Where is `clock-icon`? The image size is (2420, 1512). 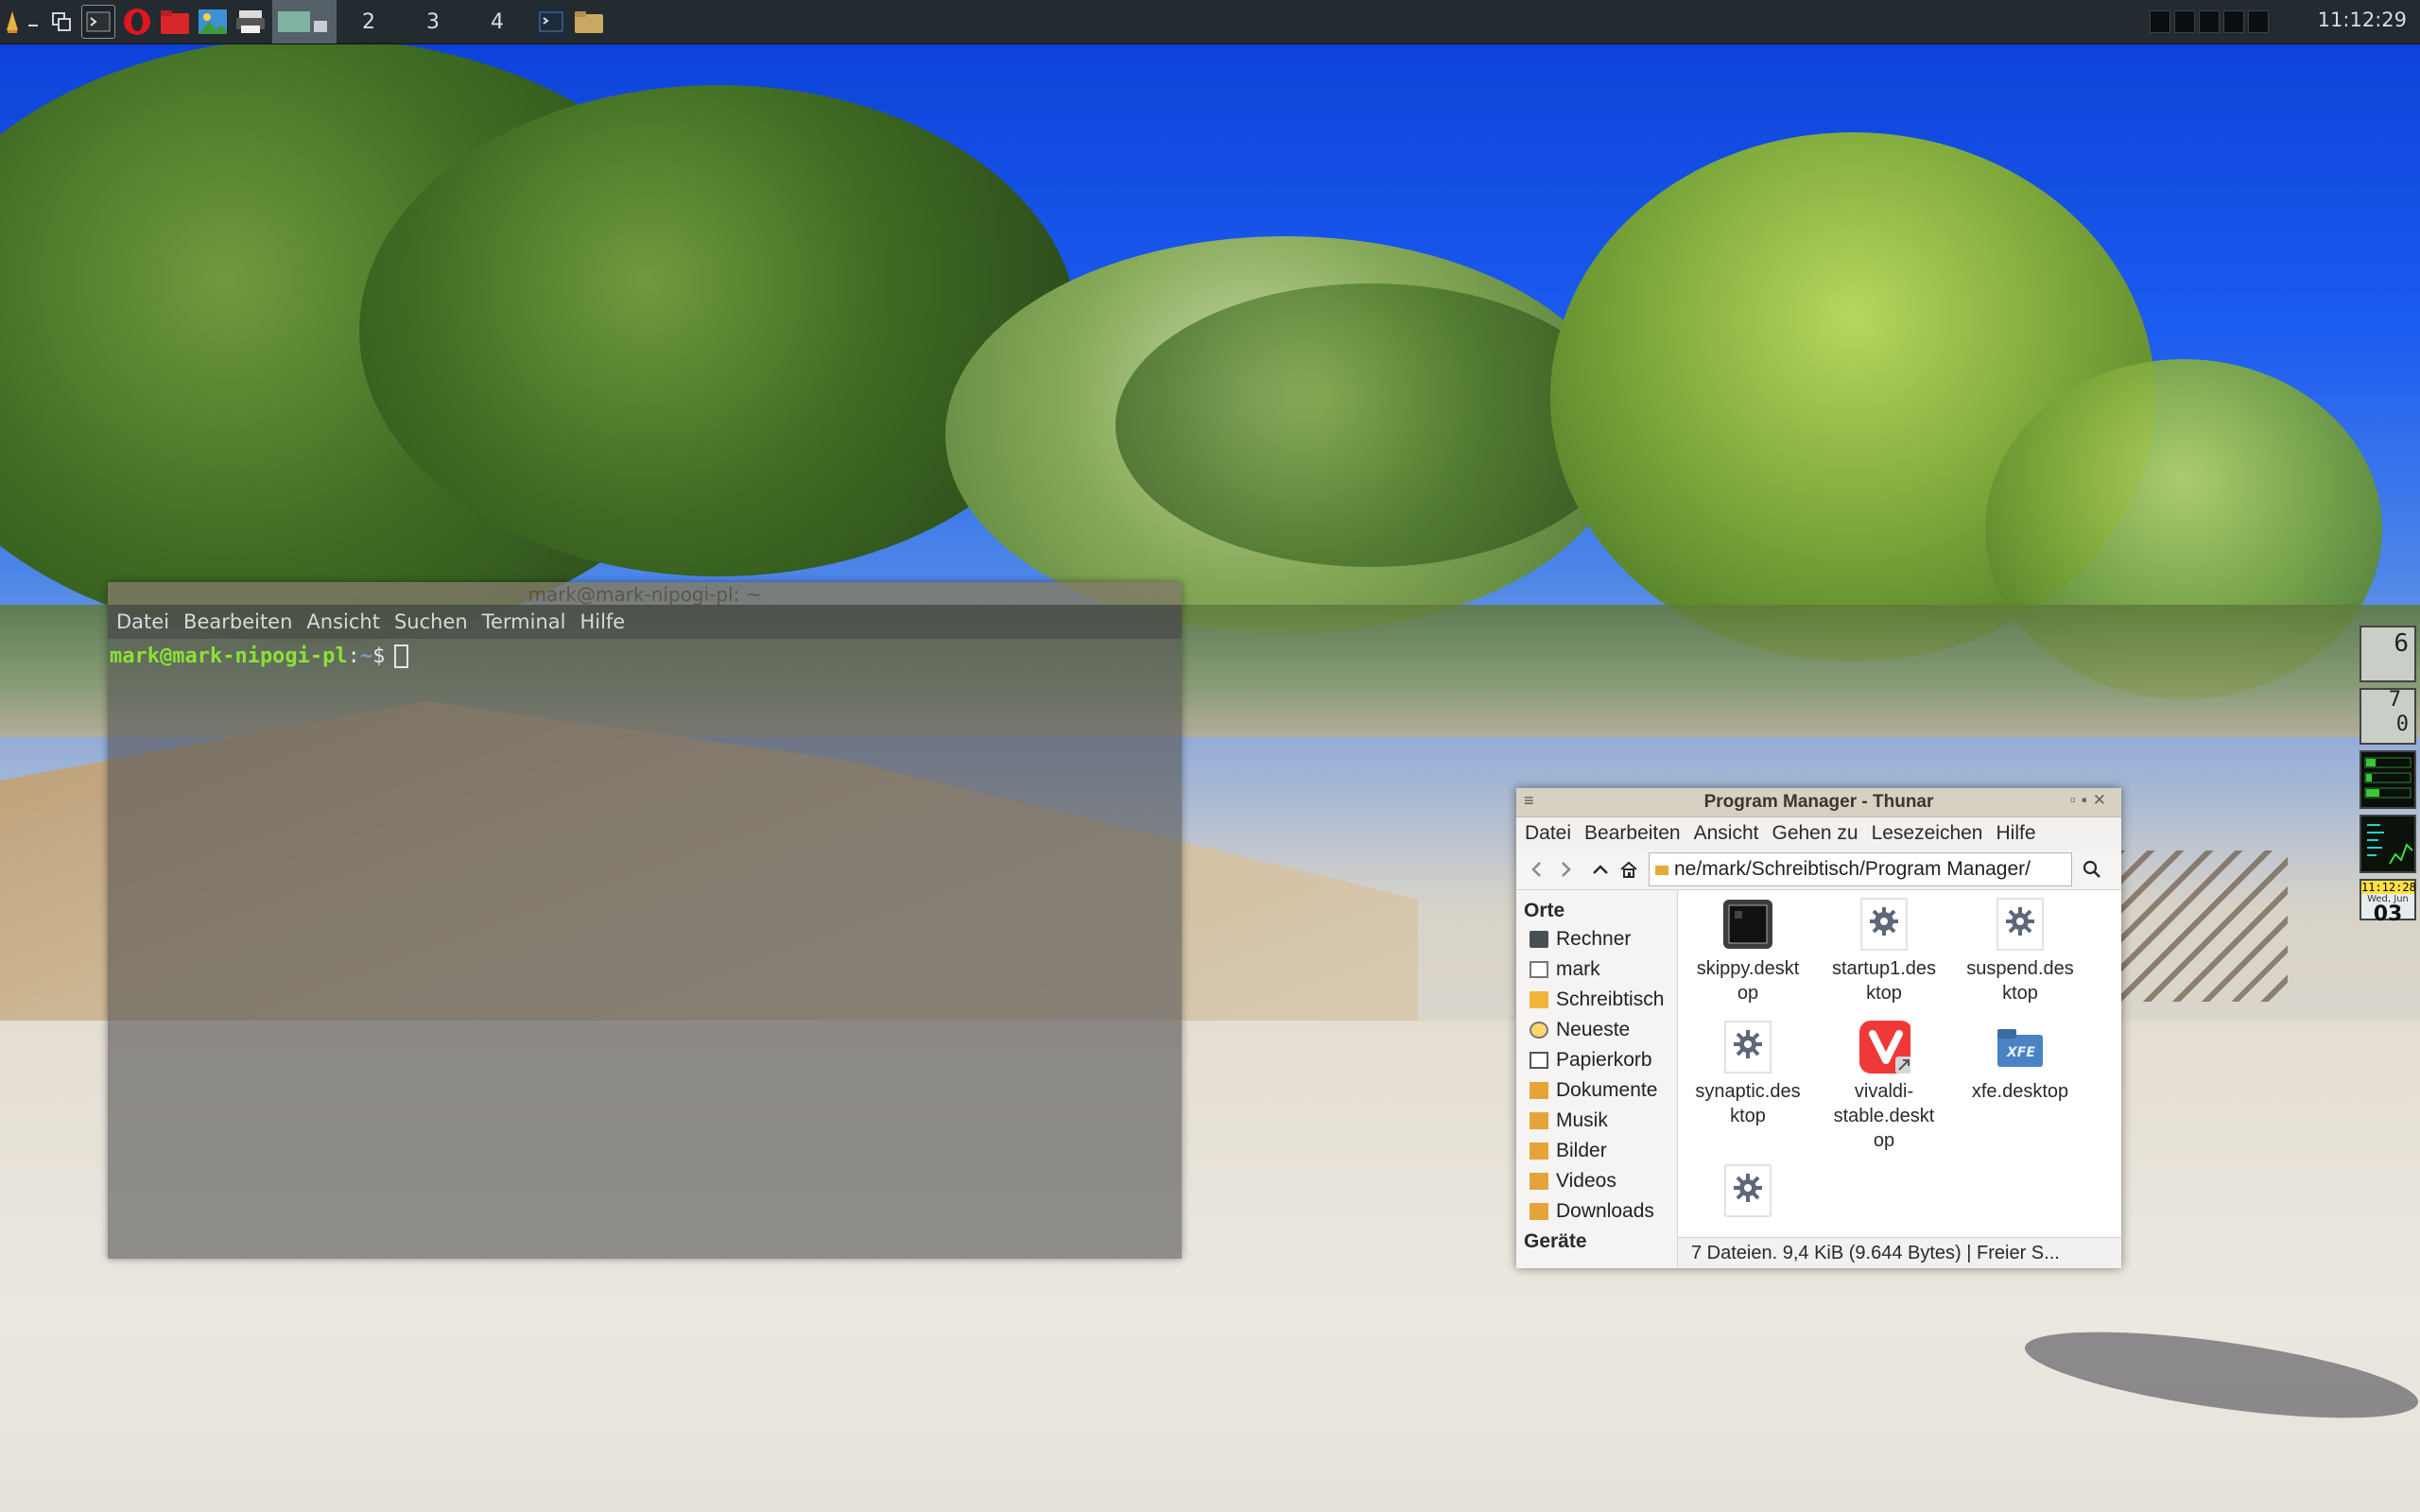
clock-icon is located at coordinates (1539, 1030).